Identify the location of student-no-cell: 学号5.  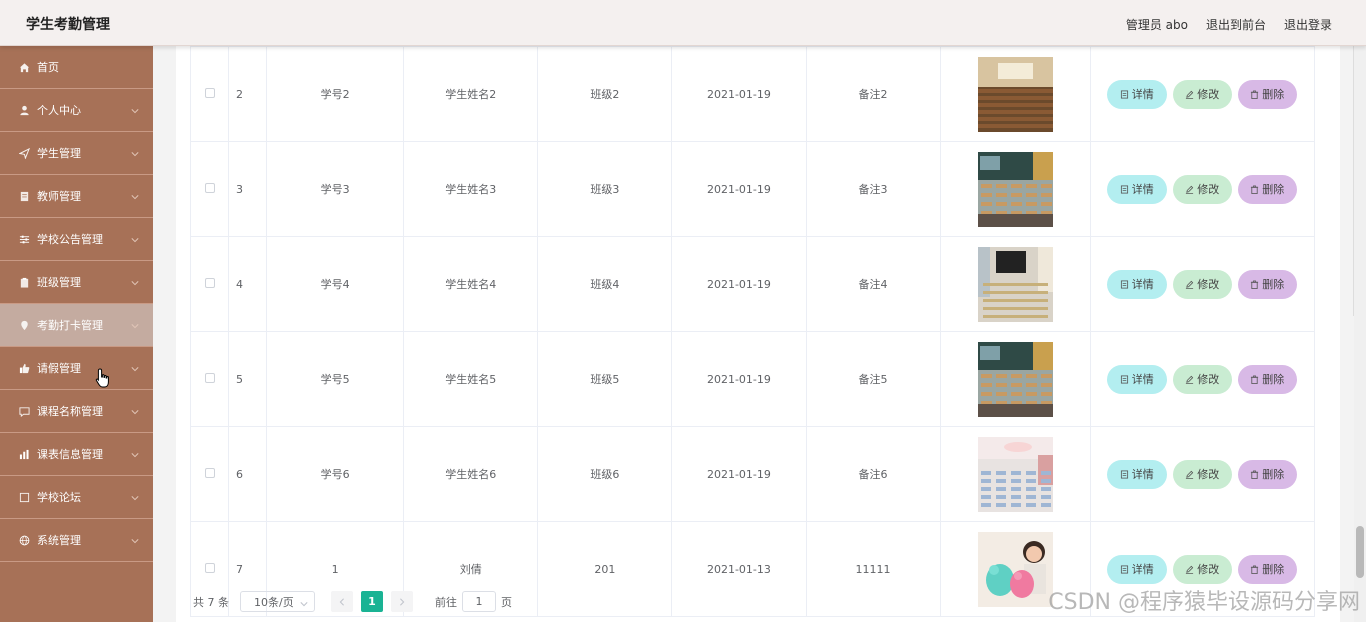
(335, 379).